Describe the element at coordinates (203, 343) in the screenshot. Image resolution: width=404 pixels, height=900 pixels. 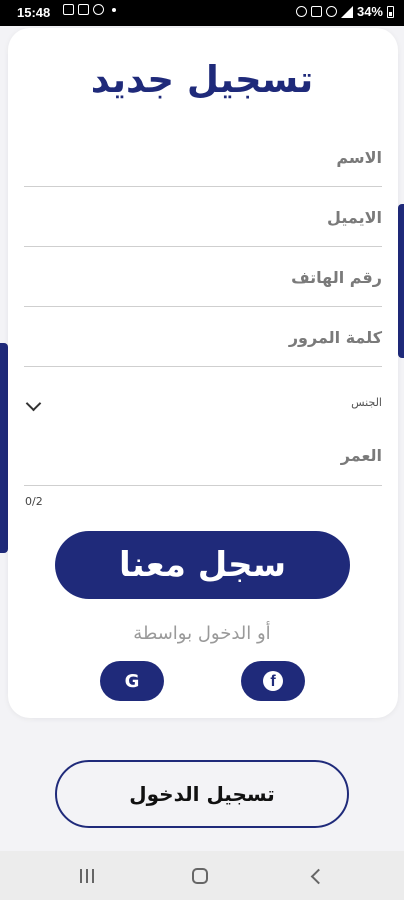
I see `password-field: كلمة المرور` at that location.